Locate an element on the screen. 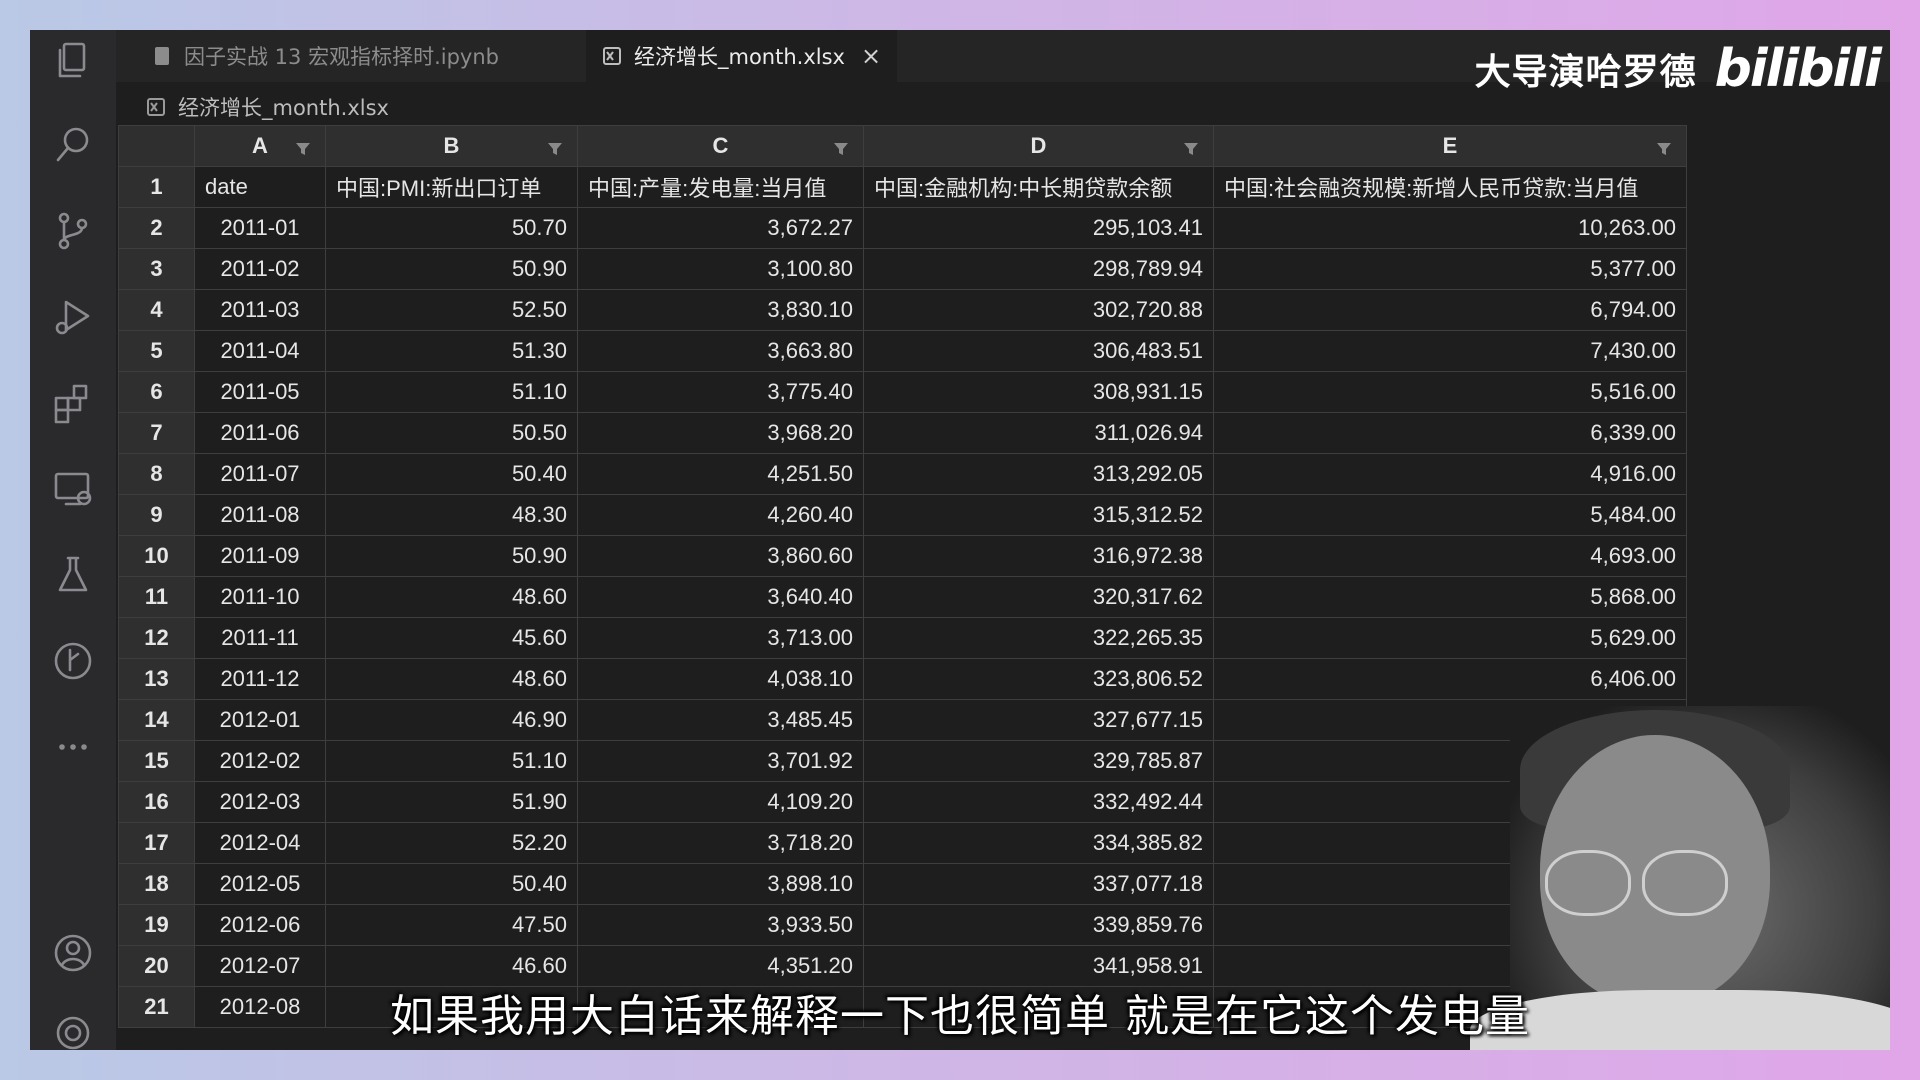 The height and width of the screenshot is (1080, 1920). table-cell: 313,292.05 is located at coordinates (1038, 474).